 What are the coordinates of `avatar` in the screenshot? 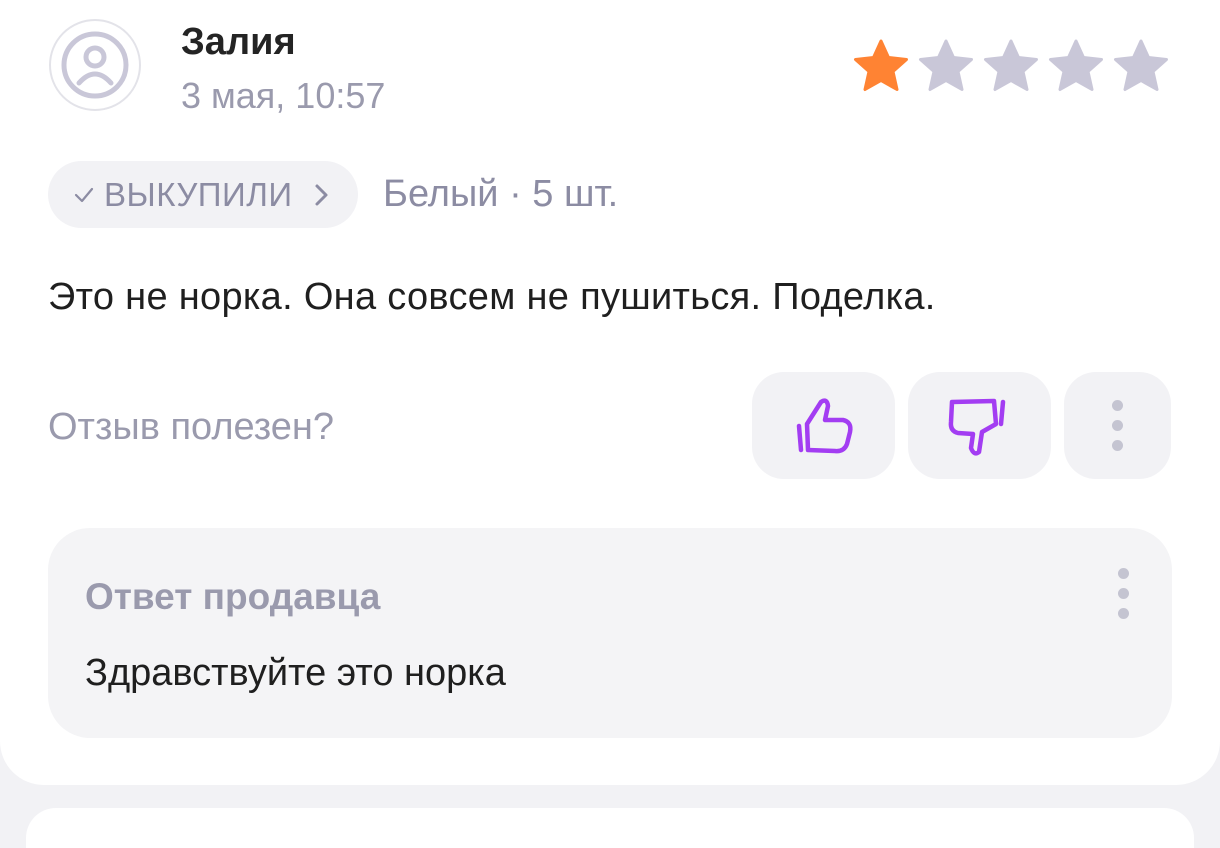 It's located at (95, 65).